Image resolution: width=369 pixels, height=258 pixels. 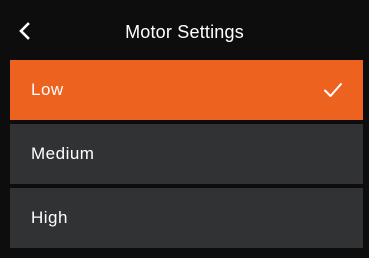 What do you see at coordinates (47, 89) in the screenshot?
I see `option-label-low: Low` at bounding box center [47, 89].